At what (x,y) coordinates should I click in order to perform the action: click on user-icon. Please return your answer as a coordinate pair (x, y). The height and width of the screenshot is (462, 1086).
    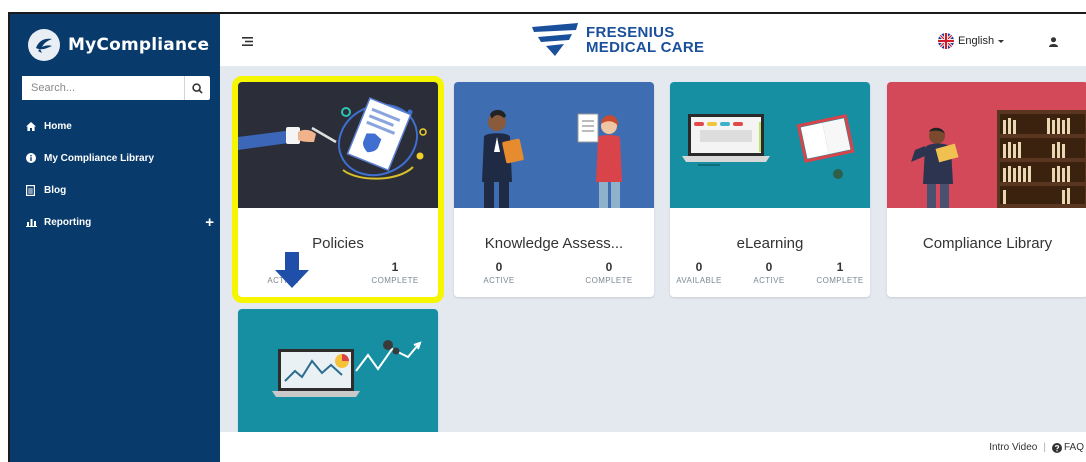
    Looking at the image, I should click on (1053, 42).